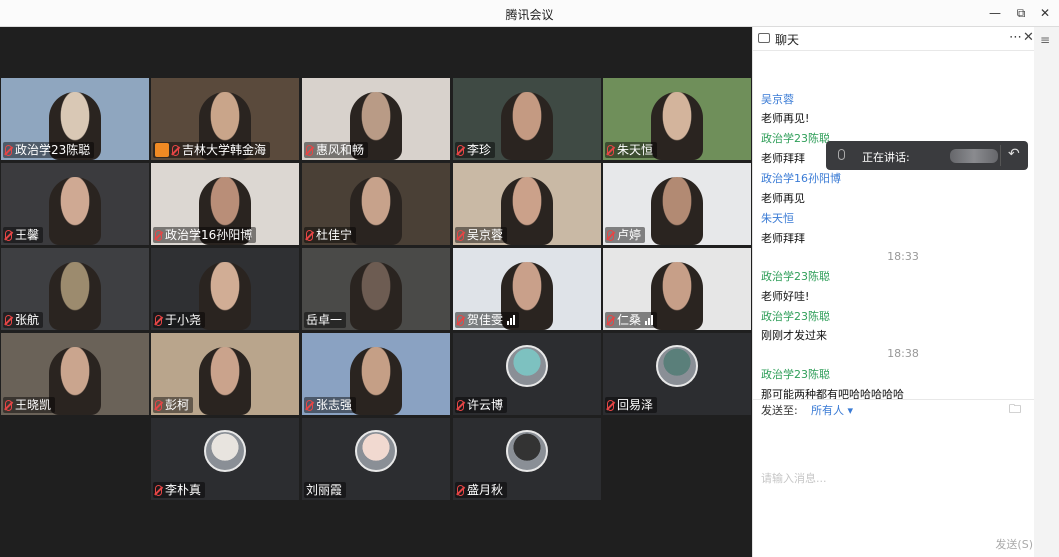 The width and height of the screenshot is (1059, 557). What do you see at coordinates (173, 405) in the screenshot?
I see `participant-name-label: 彭柯` at bounding box center [173, 405].